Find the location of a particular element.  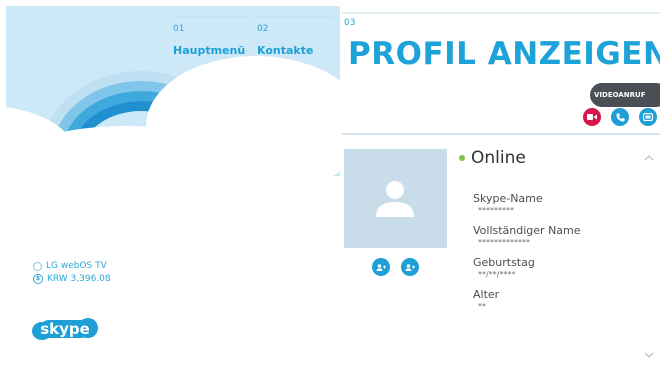

contact-avatar is located at coordinates (395, 198).